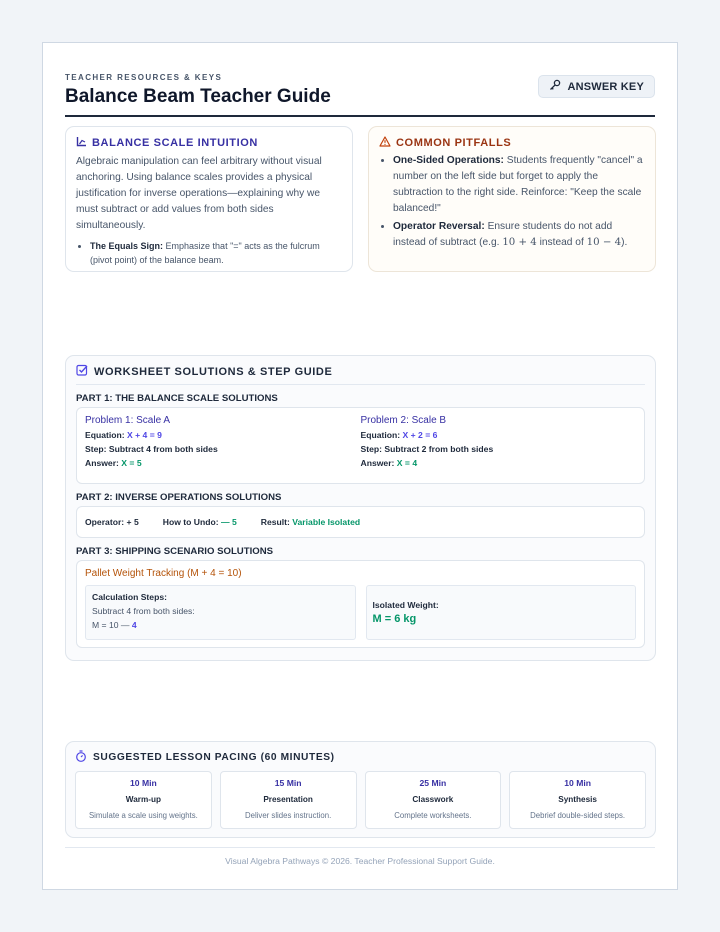  What do you see at coordinates (214, 757) in the screenshot?
I see `pacing-title: SUGGESTED LESSON PACING (60 MINUTES)` at bounding box center [214, 757].